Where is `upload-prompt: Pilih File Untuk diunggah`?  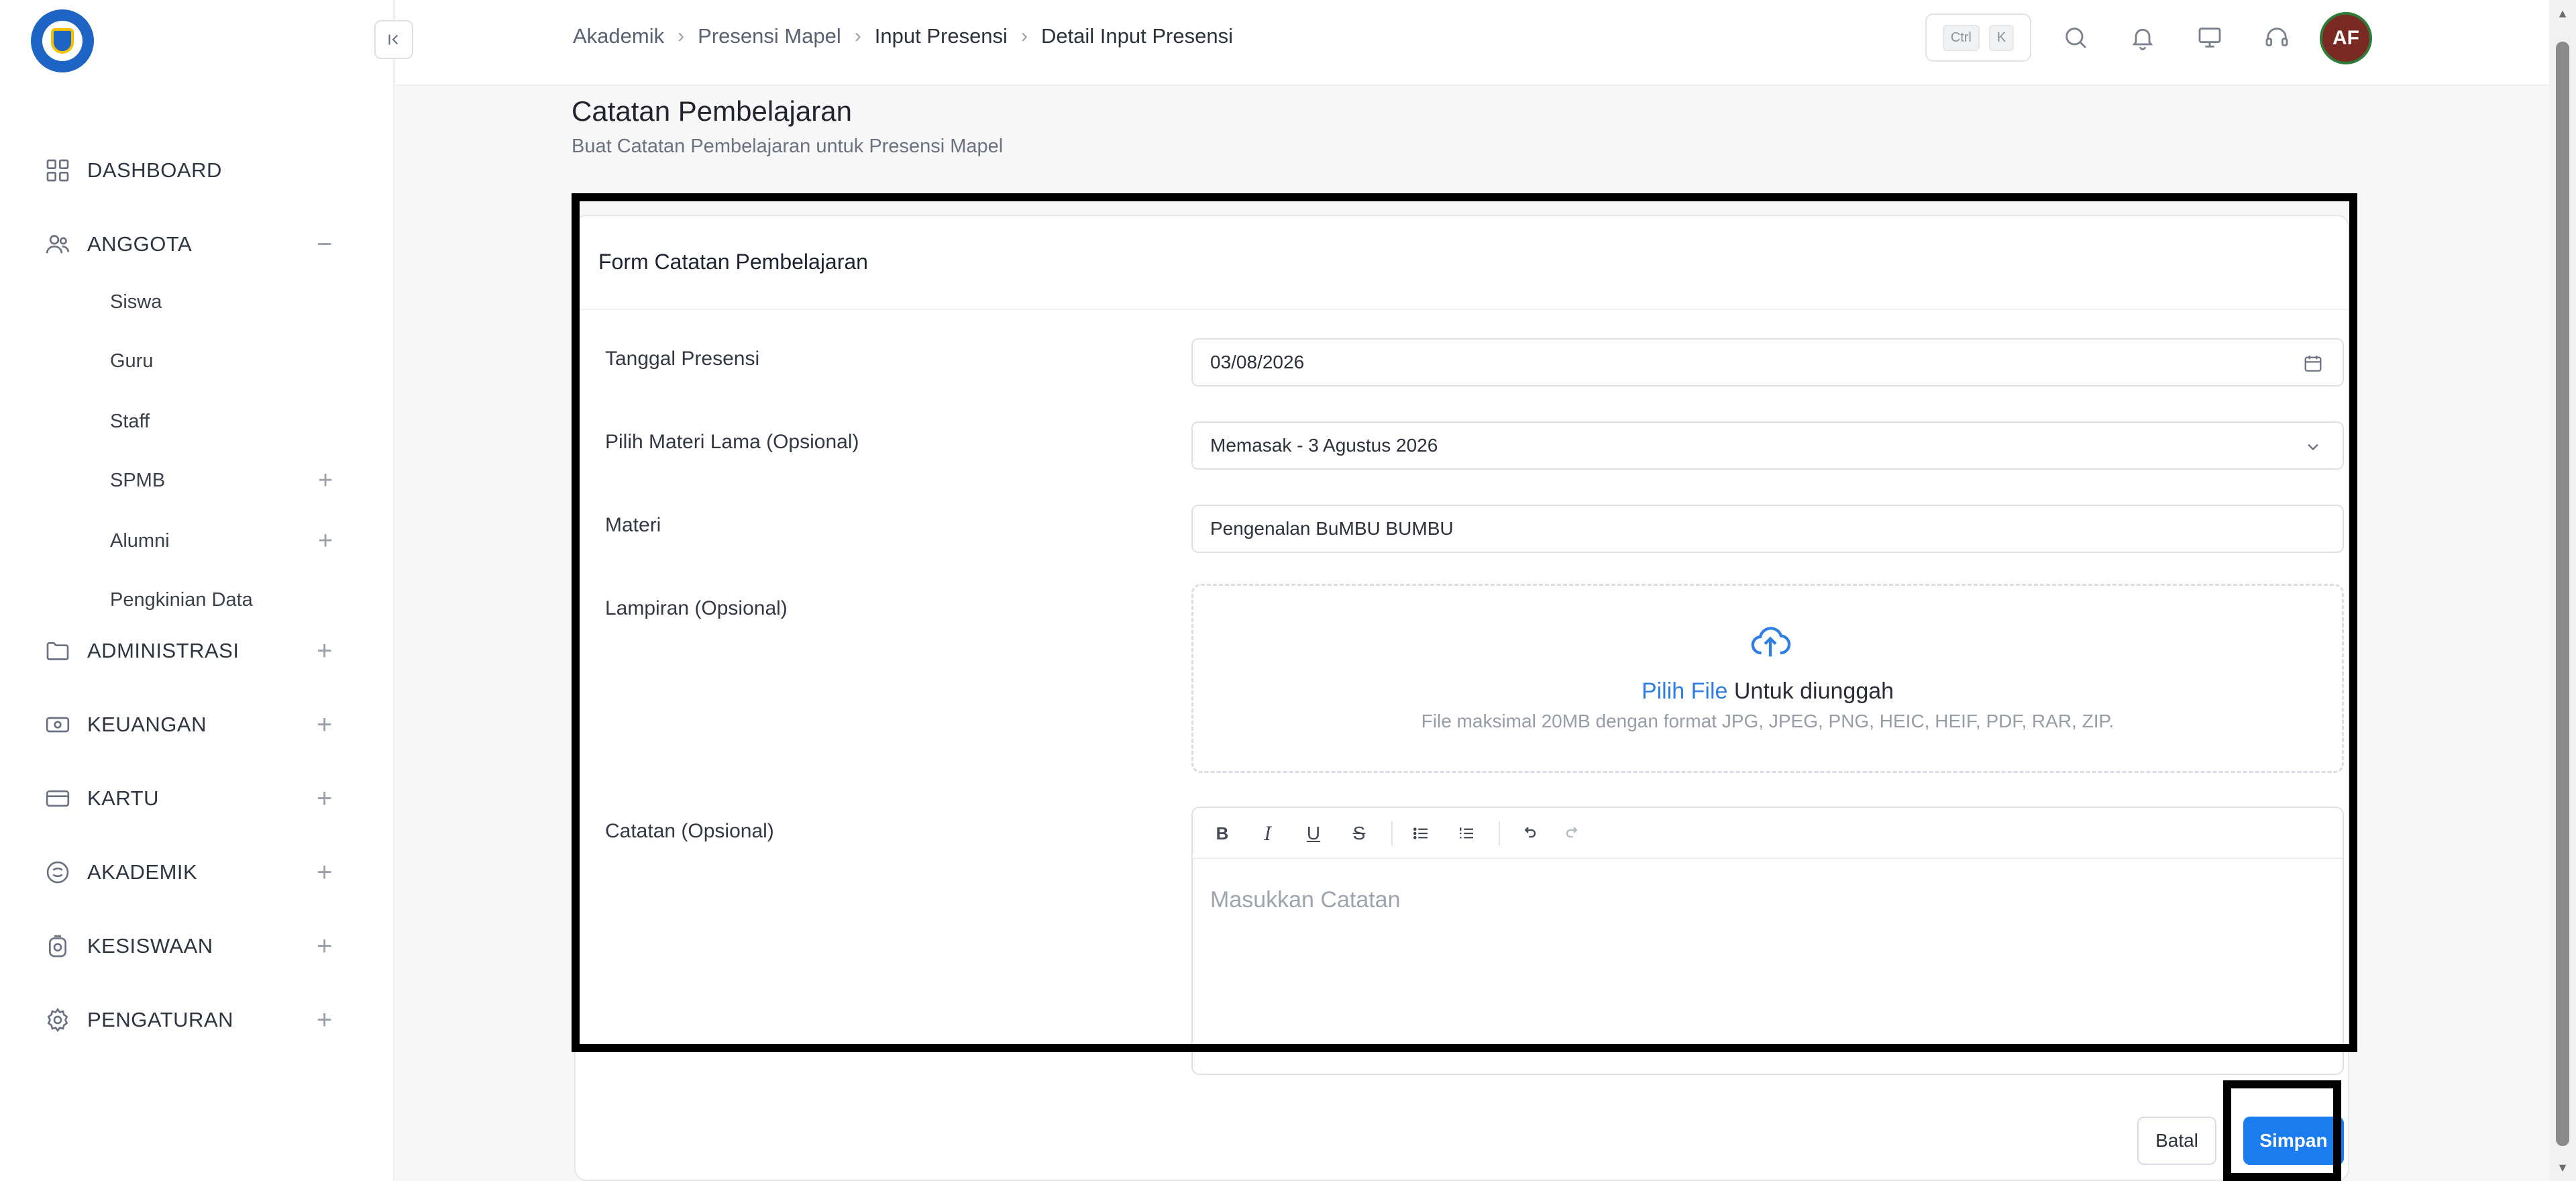
upload-prompt: Pilih File Untuk diunggah is located at coordinates (1767, 691).